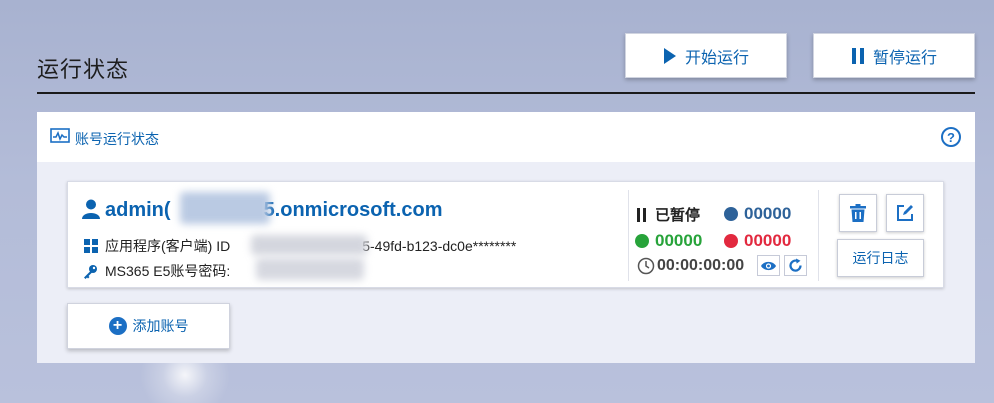  I want to click on app-id-label: 应用程序(客户端) ID, so click(168, 246).